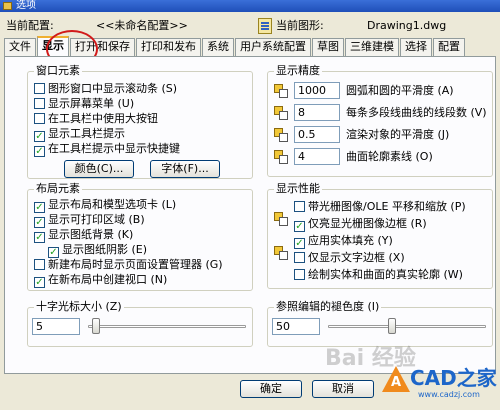  I want to click on checkbox-raster-ole-pan-zoom: 带光栅图像/OLE 平移和缩放 (P), so click(380, 207).